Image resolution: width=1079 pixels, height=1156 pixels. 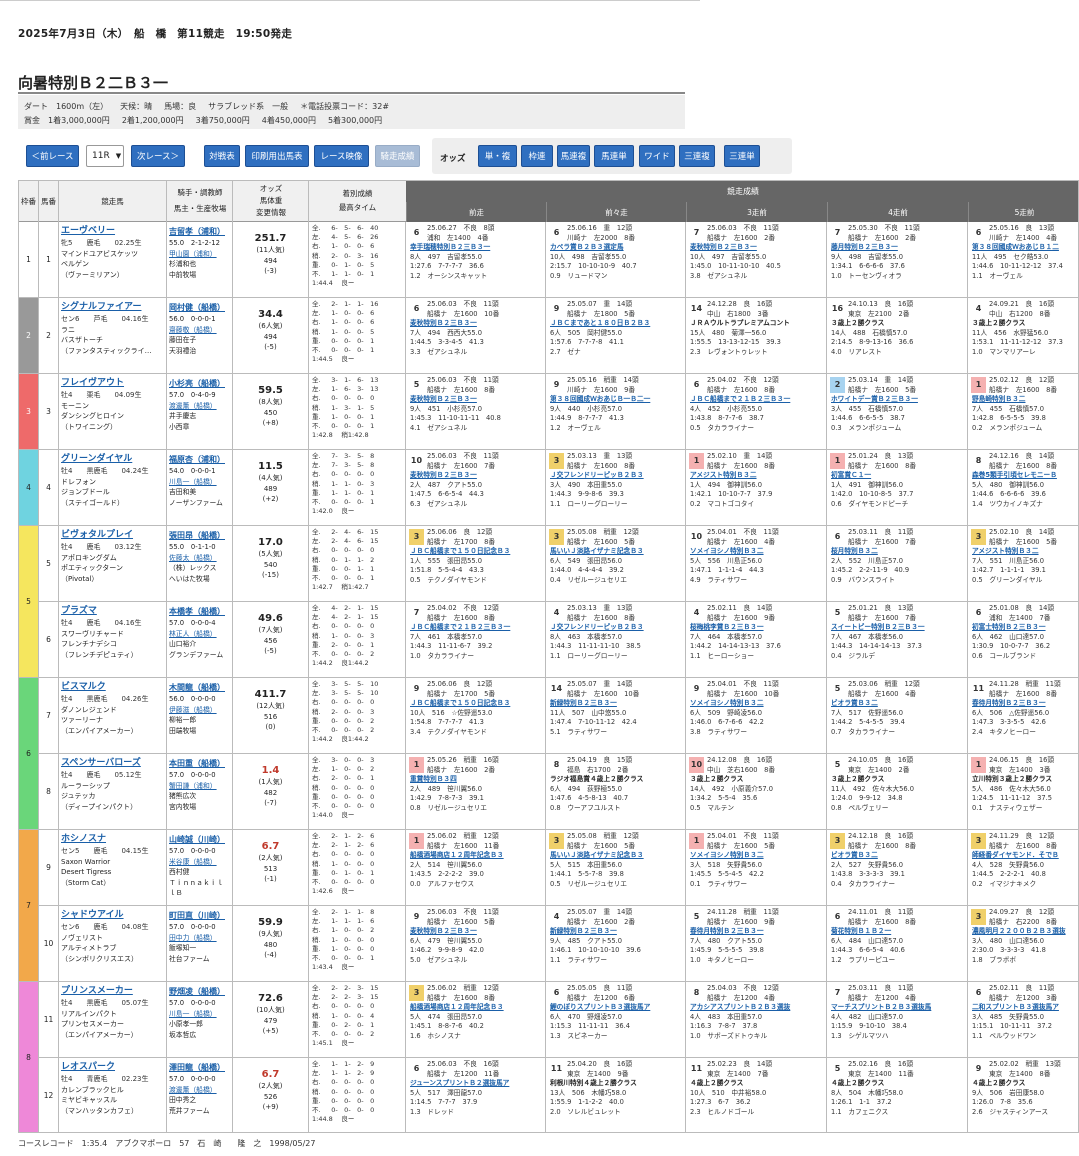 What do you see at coordinates (1024, 932) in the screenshot?
I see `past-race-name: 濃風明月２２００Ｂ２Ｂ３選抜` at bounding box center [1024, 932].